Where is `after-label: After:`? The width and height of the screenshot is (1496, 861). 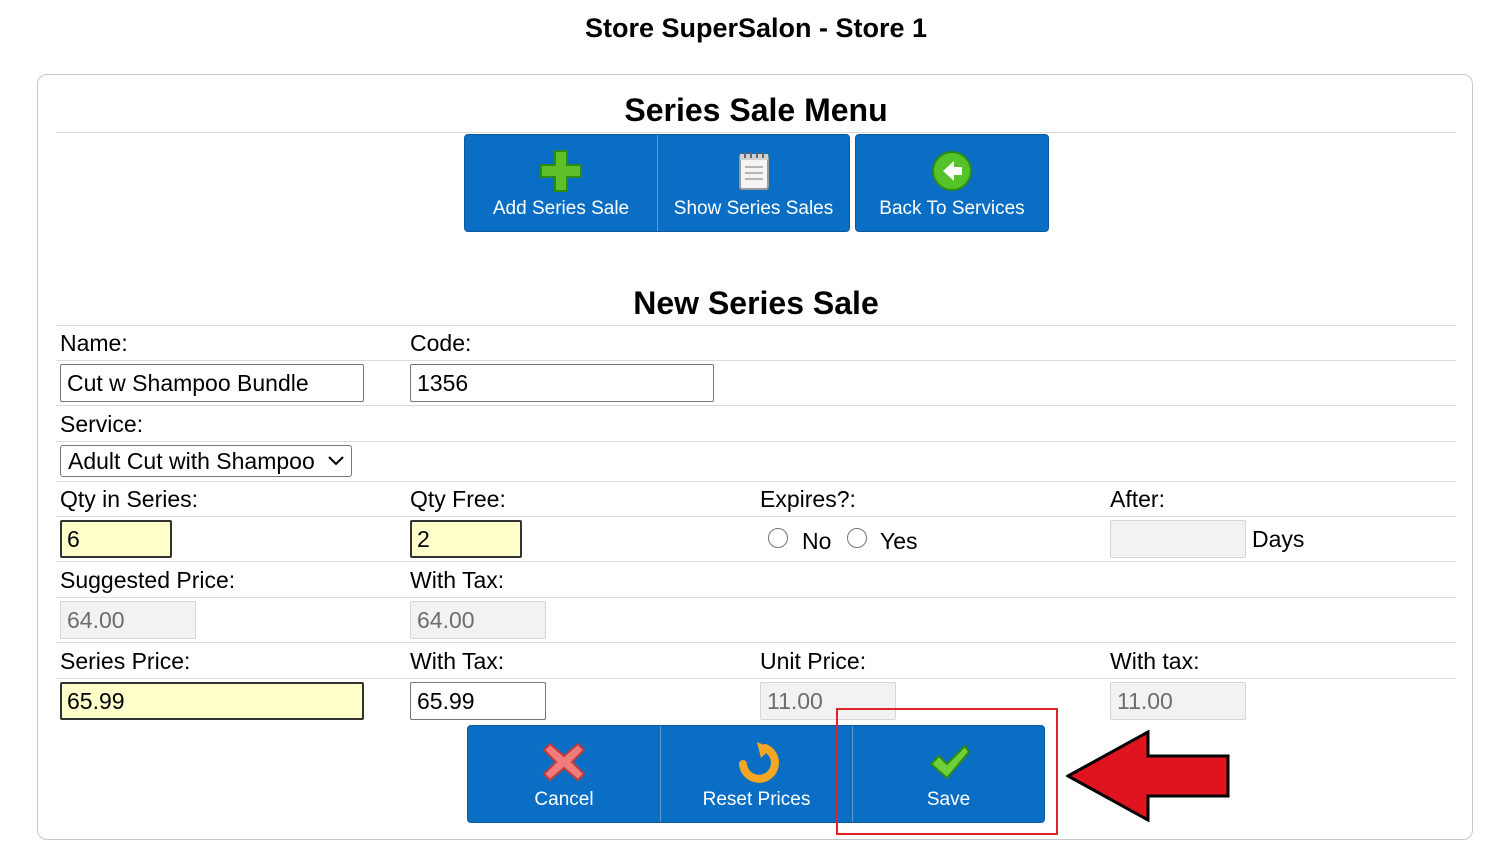
after-label: After: is located at coordinates (1137, 499).